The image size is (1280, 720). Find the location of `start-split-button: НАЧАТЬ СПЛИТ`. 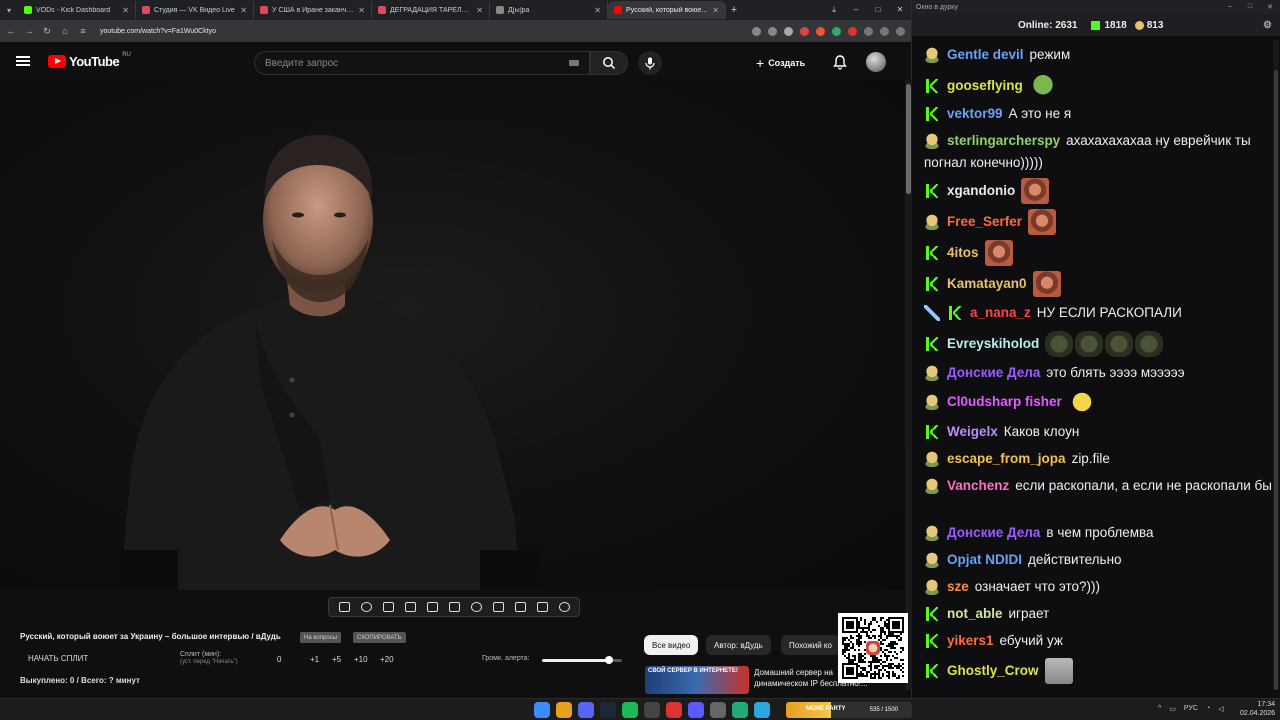

start-split-button: НАЧАТЬ СПЛИТ is located at coordinates (58, 658).